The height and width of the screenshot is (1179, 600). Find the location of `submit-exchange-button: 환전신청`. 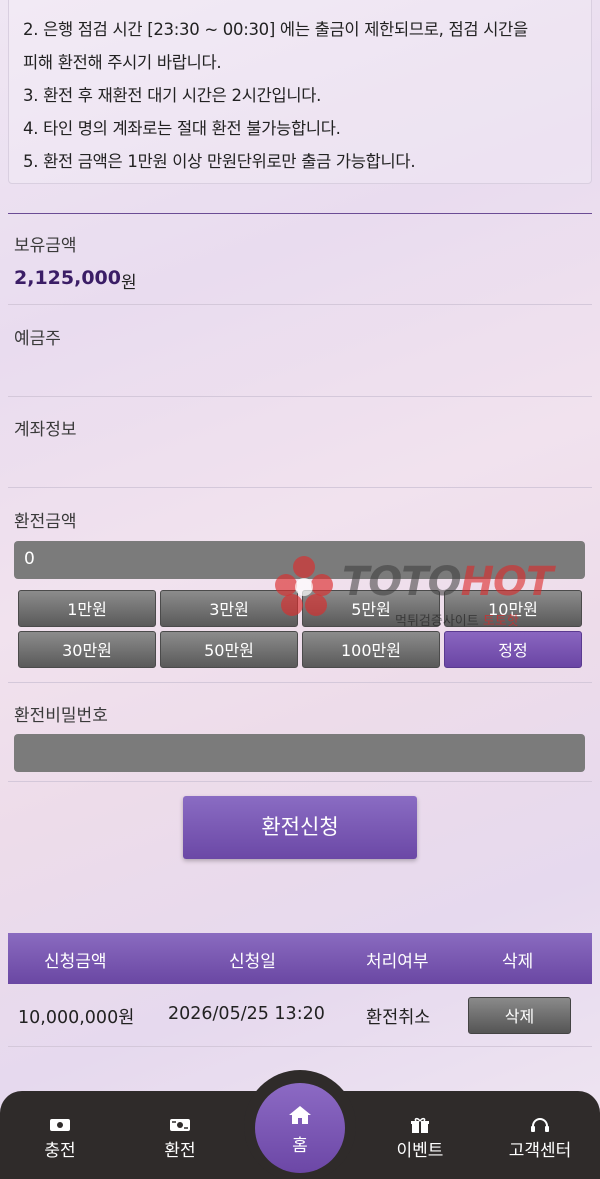

submit-exchange-button: 환전신청 is located at coordinates (300, 827).